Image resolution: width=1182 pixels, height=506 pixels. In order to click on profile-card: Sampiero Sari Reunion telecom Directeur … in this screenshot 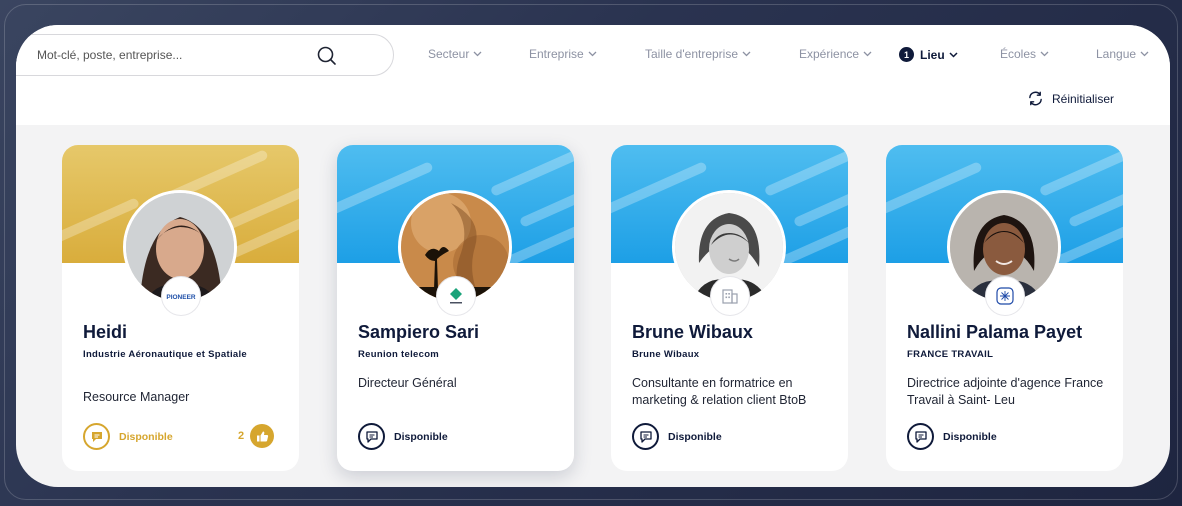, I will do `click(455, 308)`.